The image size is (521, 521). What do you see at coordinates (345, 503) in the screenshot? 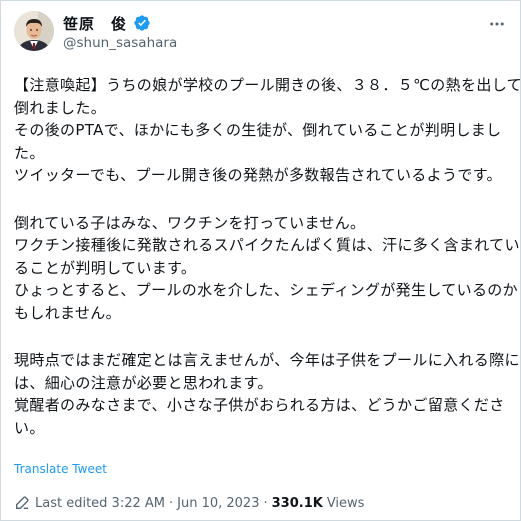
I see `views-label: Views` at bounding box center [345, 503].